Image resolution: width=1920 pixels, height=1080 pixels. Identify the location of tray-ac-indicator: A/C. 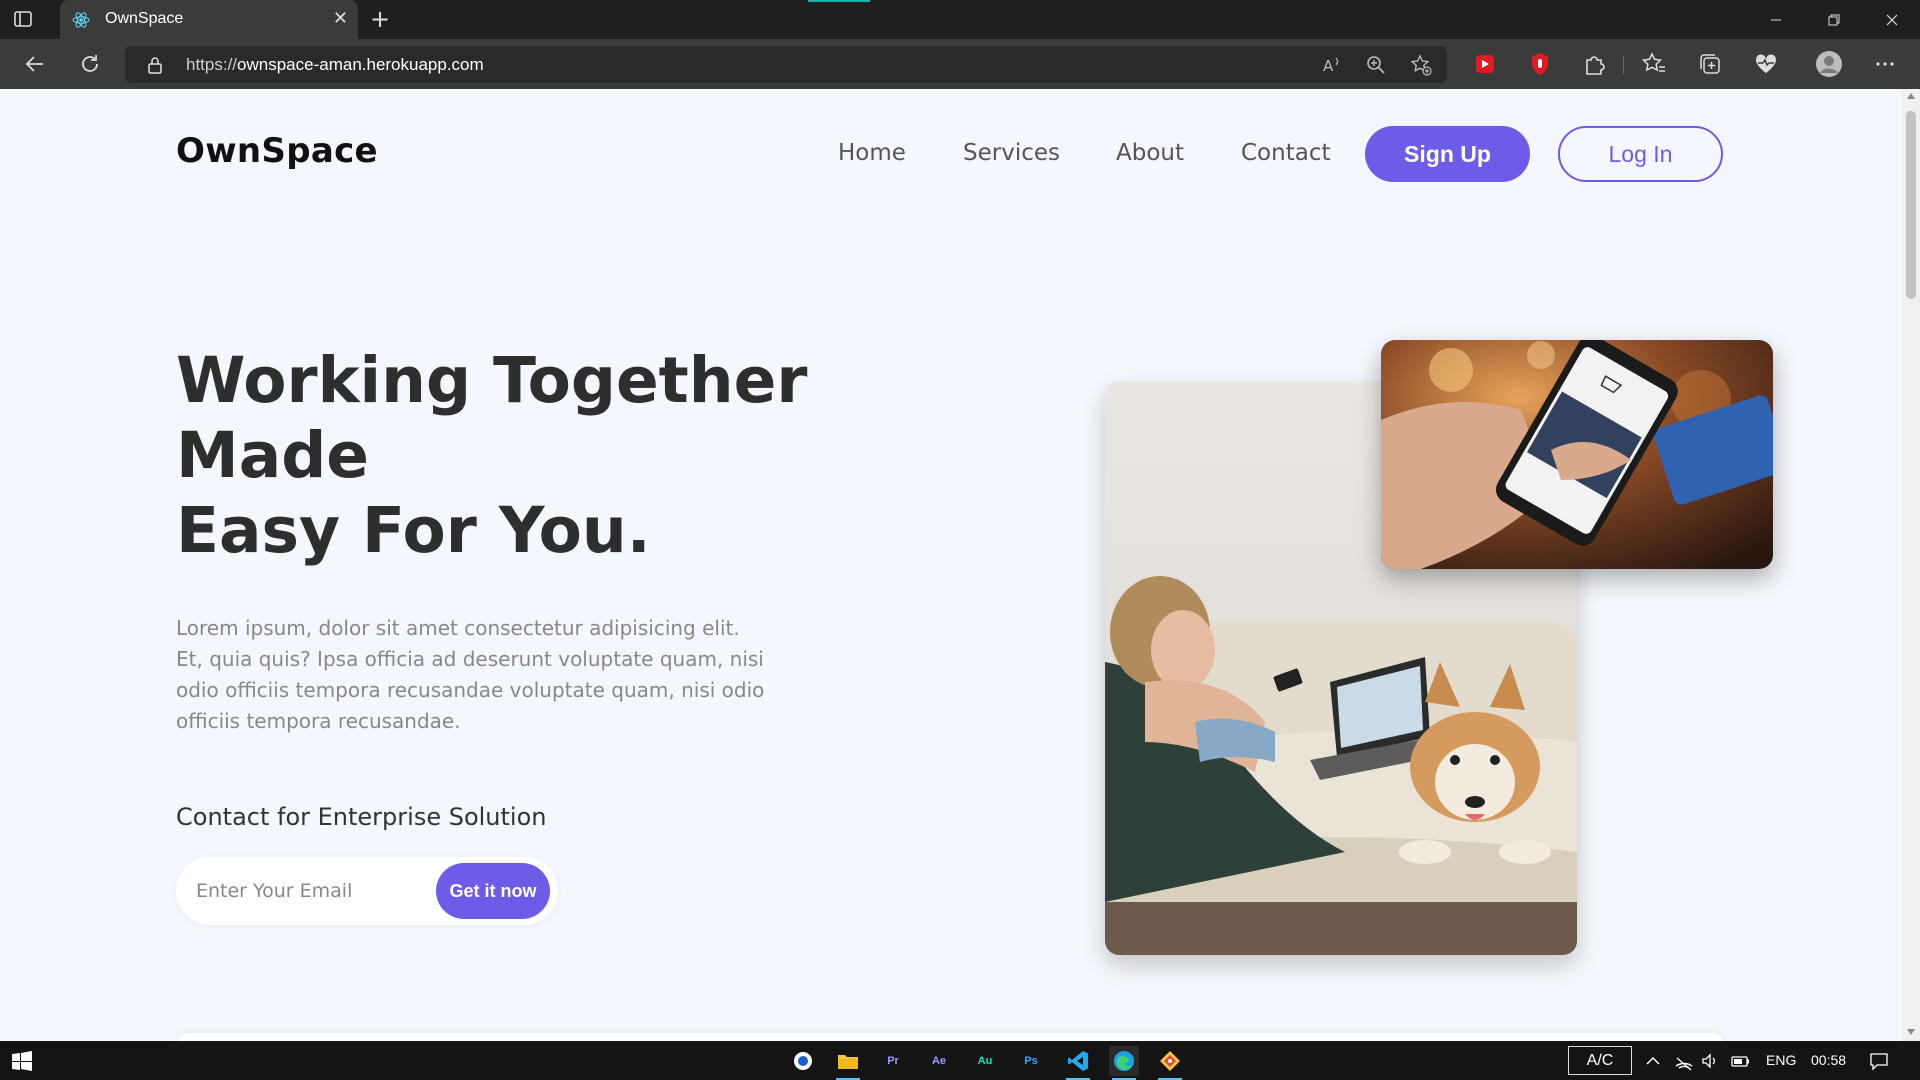
(1600, 1060).